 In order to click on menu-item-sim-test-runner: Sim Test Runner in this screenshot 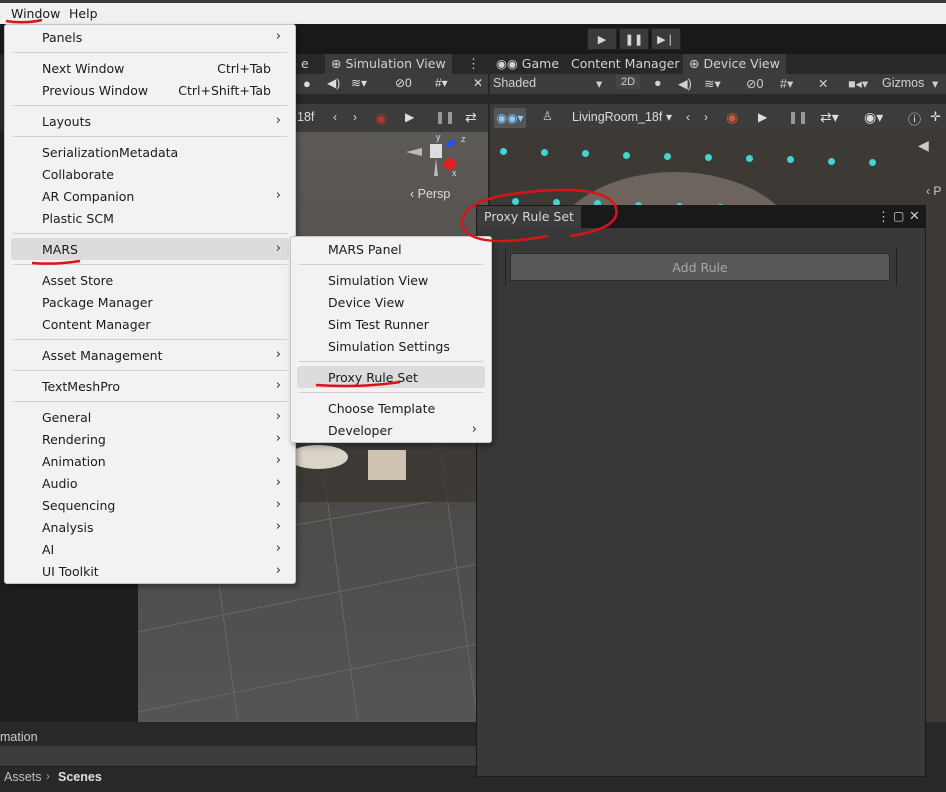, I will do `click(391, 324)`.